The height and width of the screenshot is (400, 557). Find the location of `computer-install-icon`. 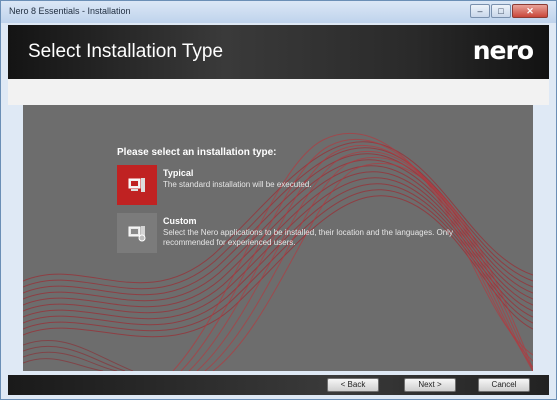

computer-install-icon is located at coordinates (136, 185).